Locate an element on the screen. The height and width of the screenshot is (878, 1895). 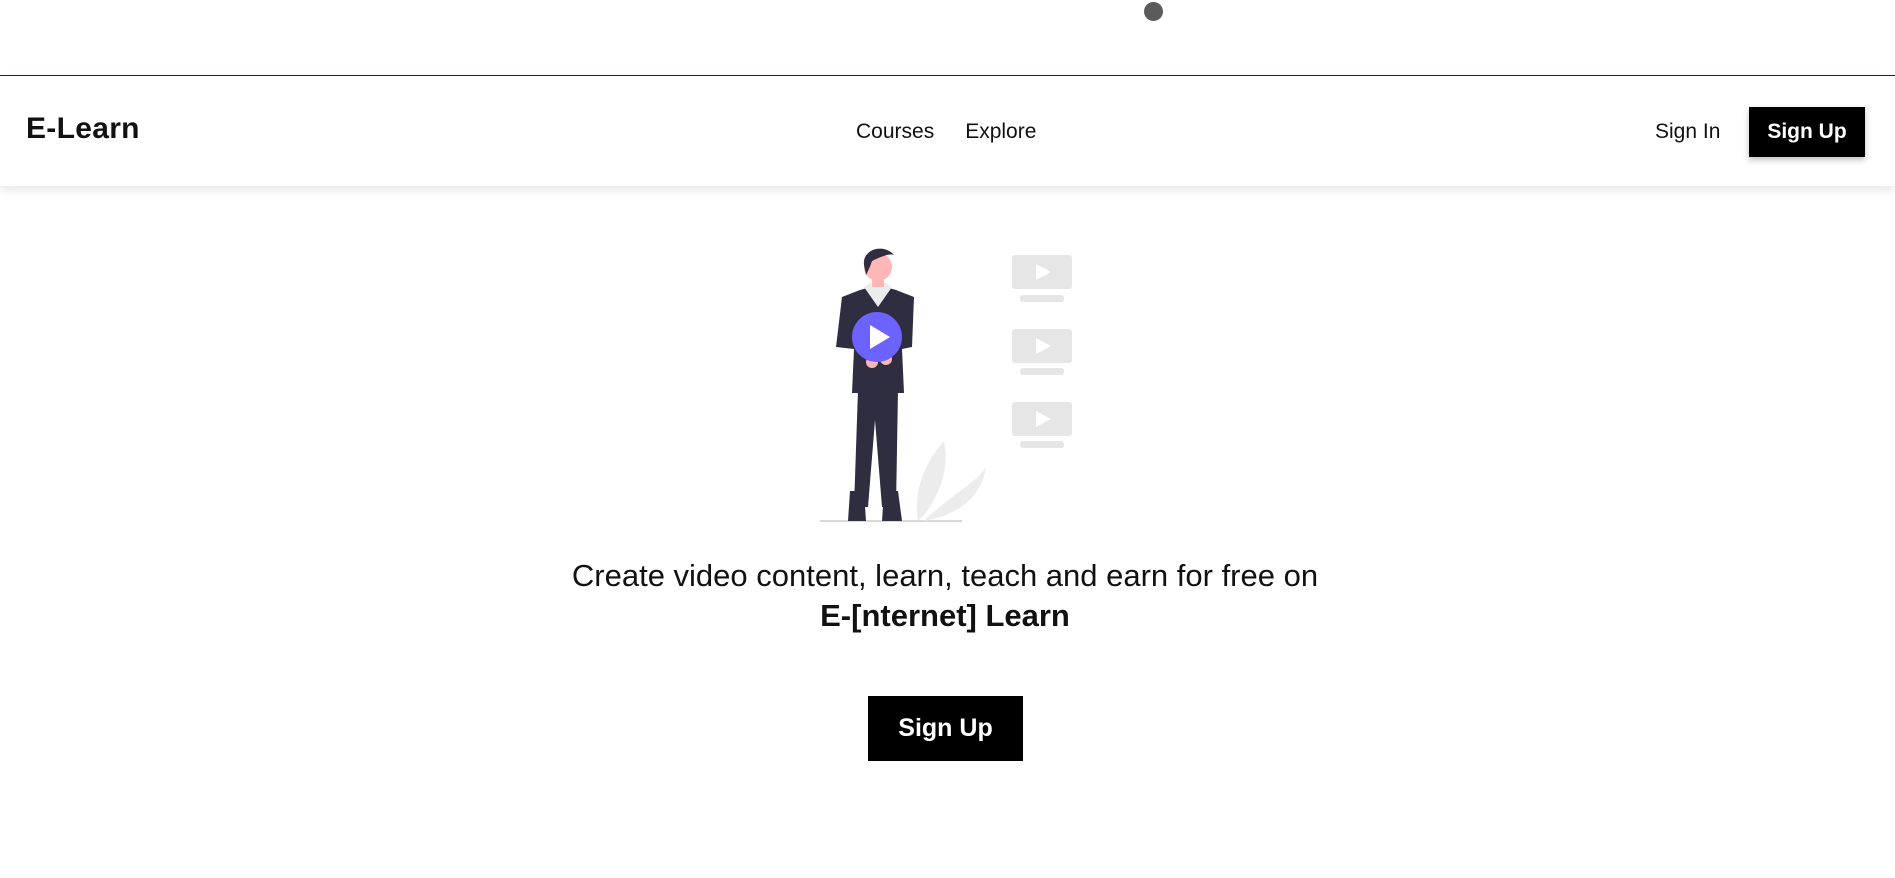
play-icon is located at coordinates (877, 337).